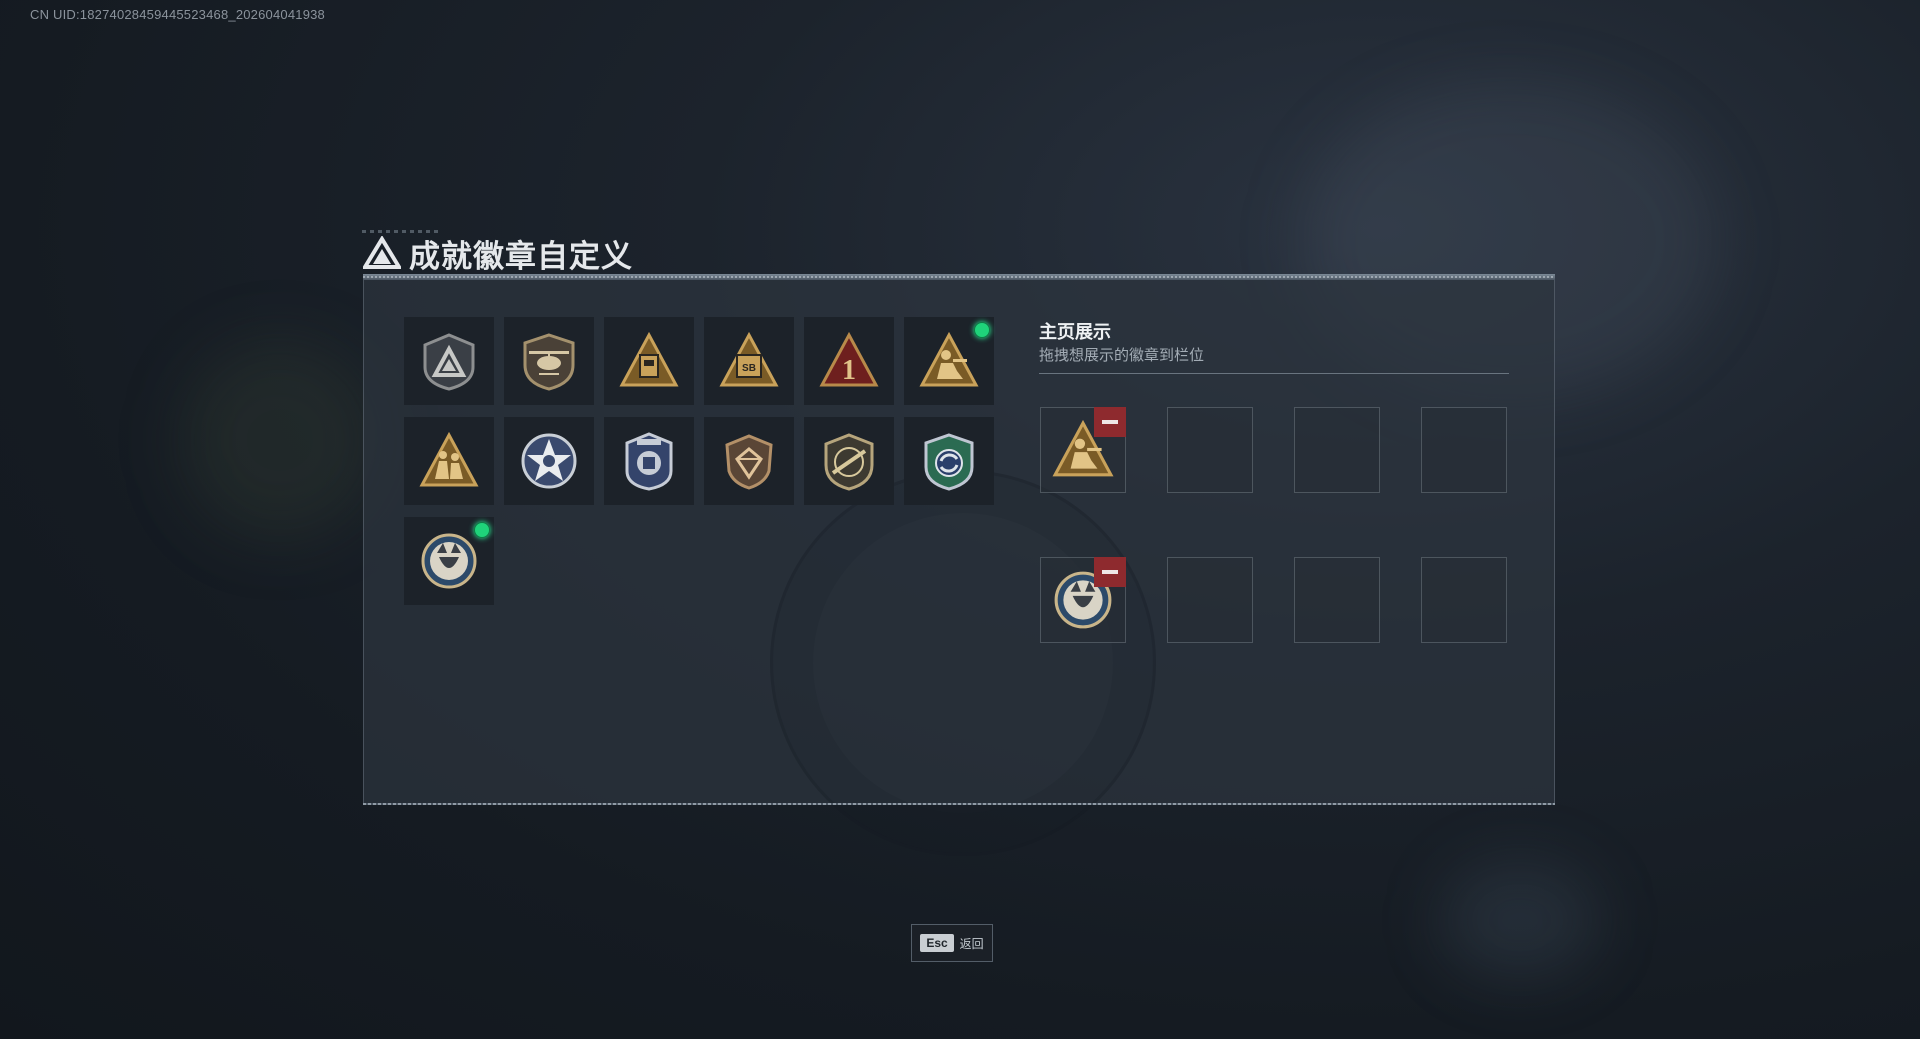 The image size is (1920, 1039). I want to click on star-skull-medal-badge-icon, so click(549, 461).